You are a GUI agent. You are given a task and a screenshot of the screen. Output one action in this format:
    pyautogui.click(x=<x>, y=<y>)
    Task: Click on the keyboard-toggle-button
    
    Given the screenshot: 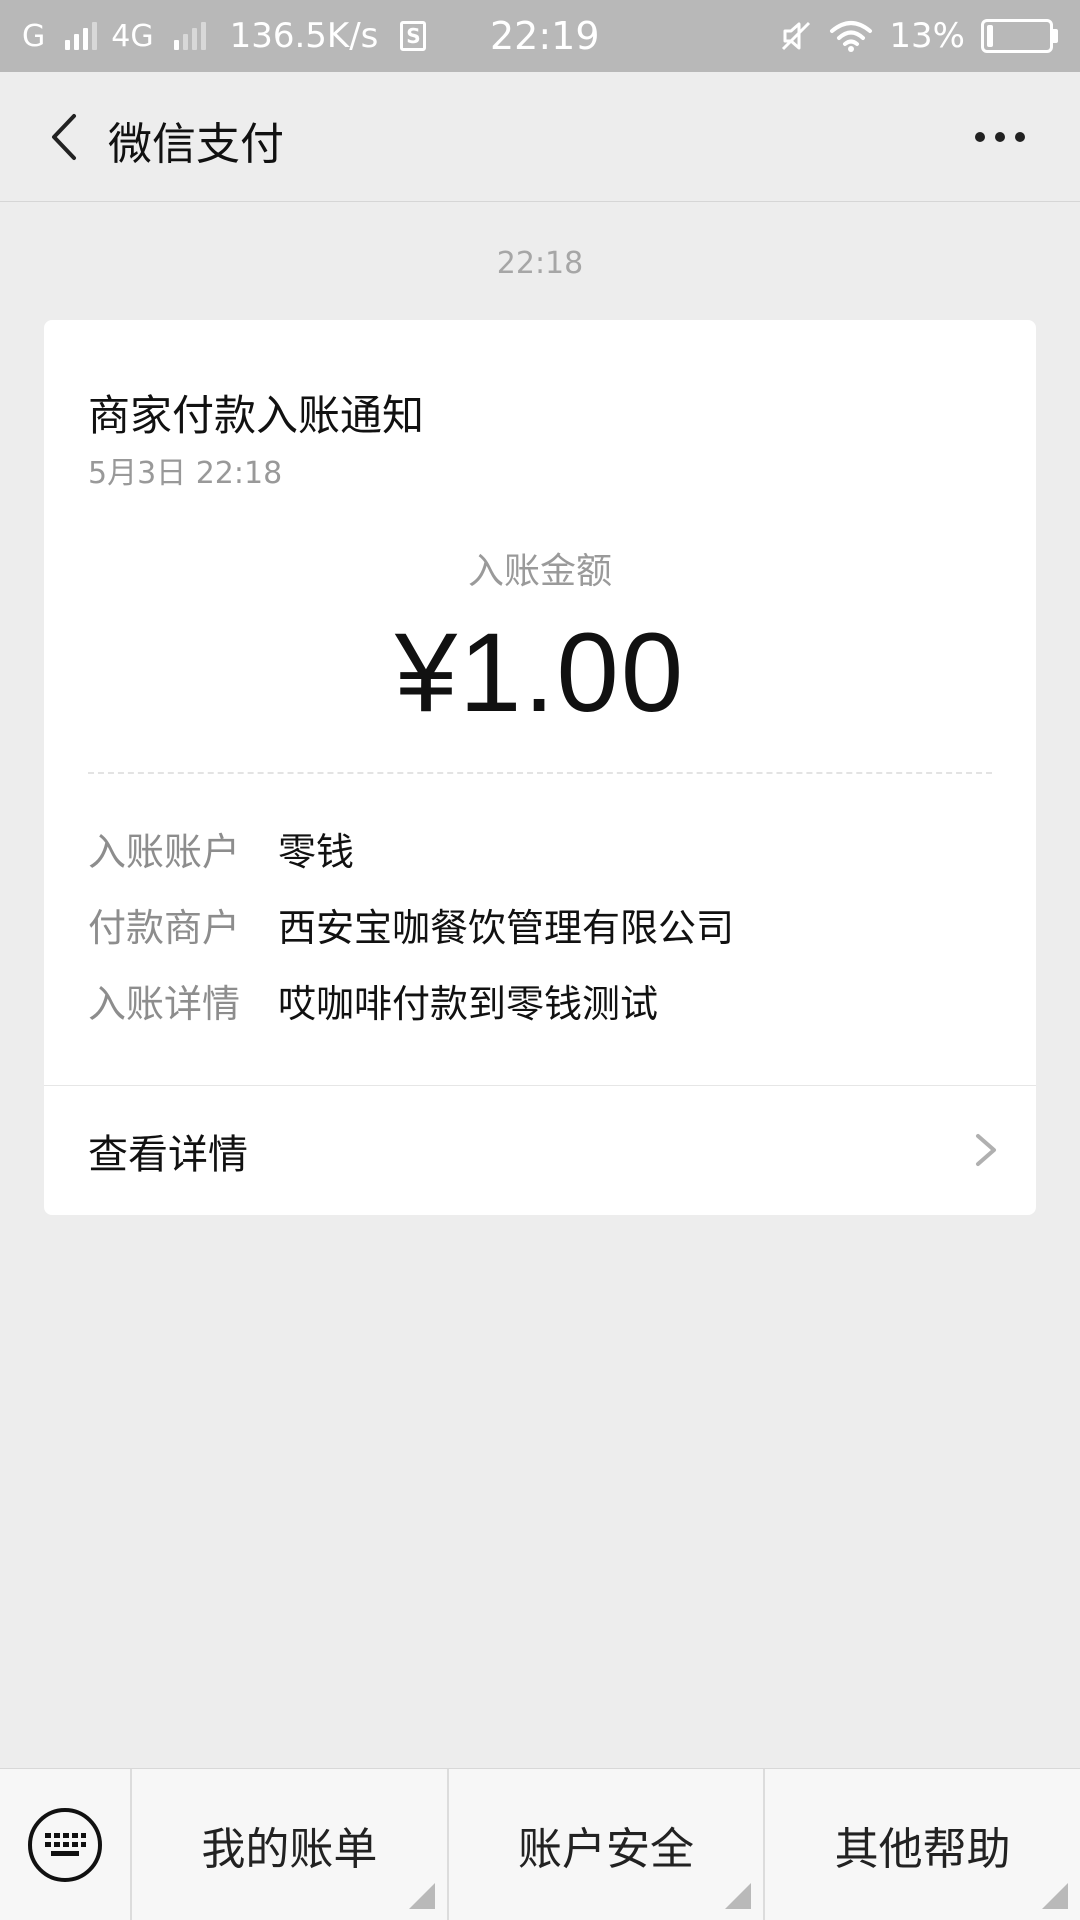 What is the action you would take?
    pyautogui.click(x=65, y=1844)
    